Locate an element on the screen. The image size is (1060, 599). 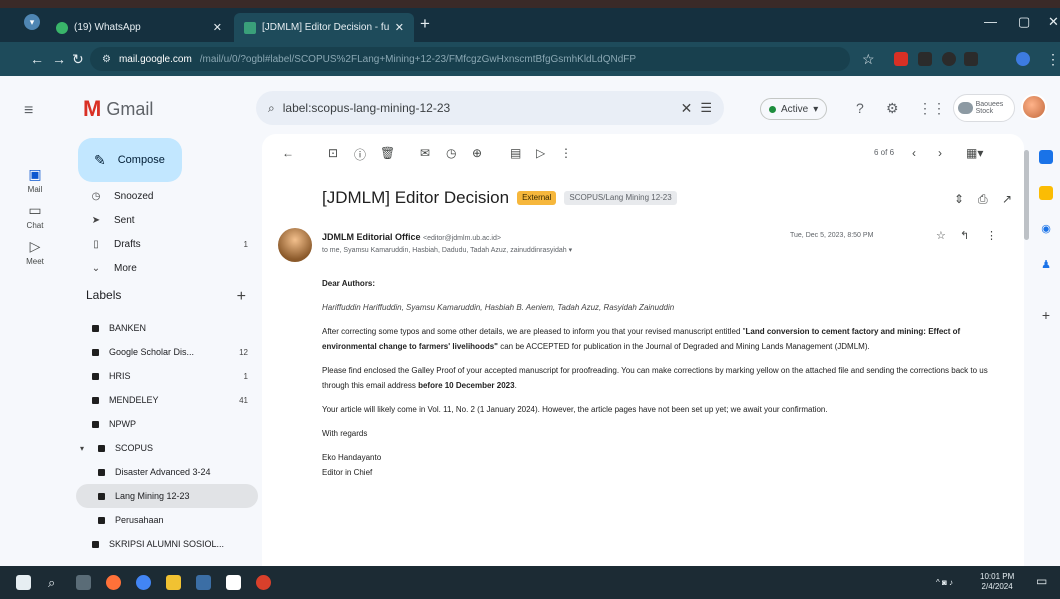
create-label-icon: + is located at coordinates (241, 297).